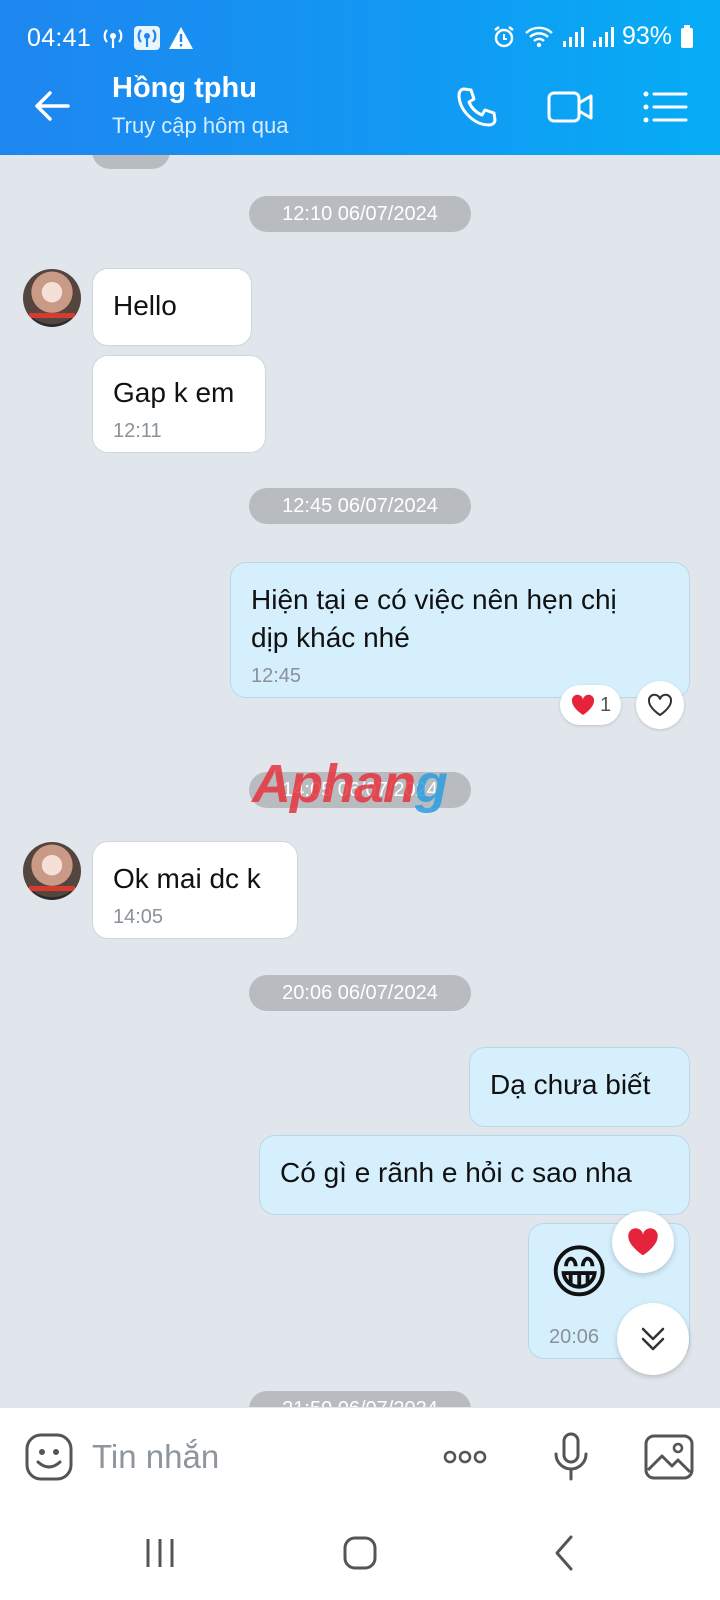 The width and height of the screenshot is (720, 1600). I want to click on message-time: 12:11, so click(137, 431).